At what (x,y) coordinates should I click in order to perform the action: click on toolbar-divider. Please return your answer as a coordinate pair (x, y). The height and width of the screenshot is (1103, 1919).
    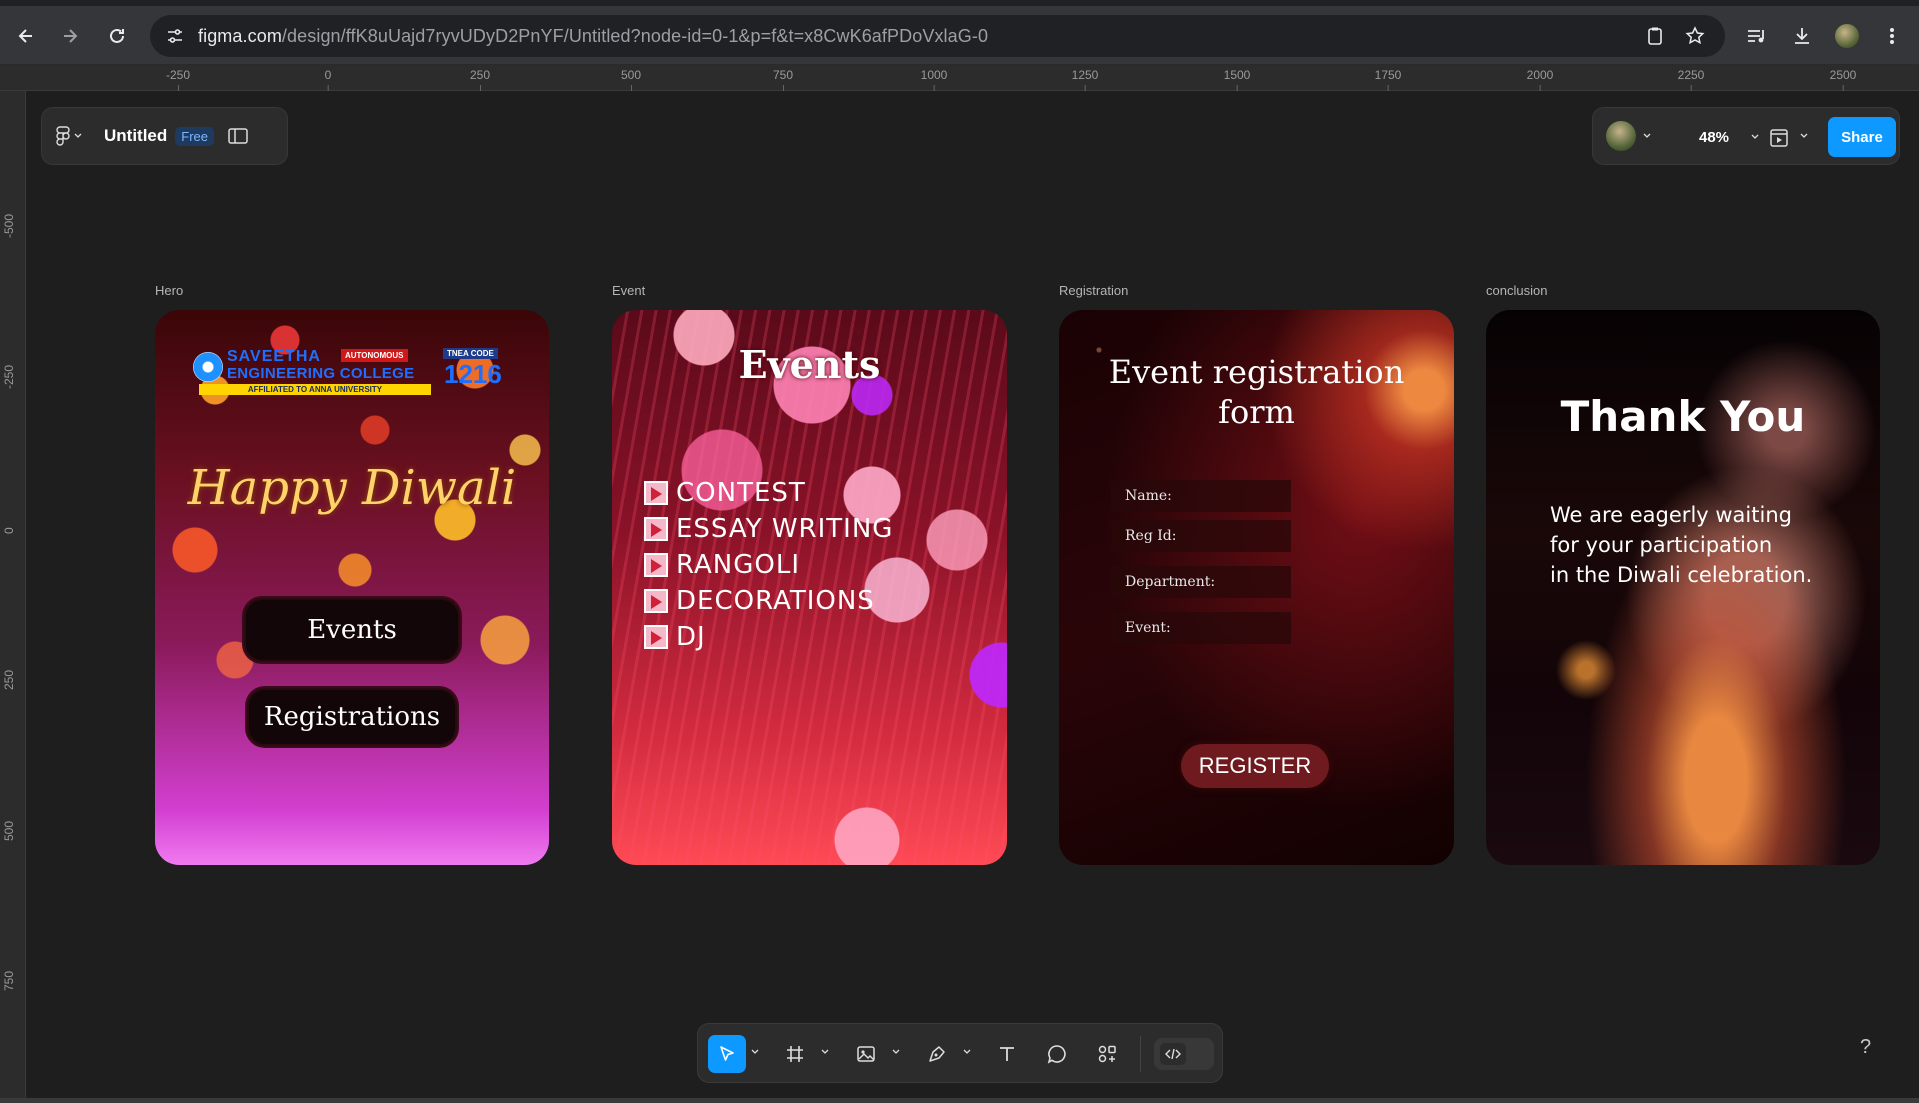
    Looking at the image, I should click on (1140, 1054).